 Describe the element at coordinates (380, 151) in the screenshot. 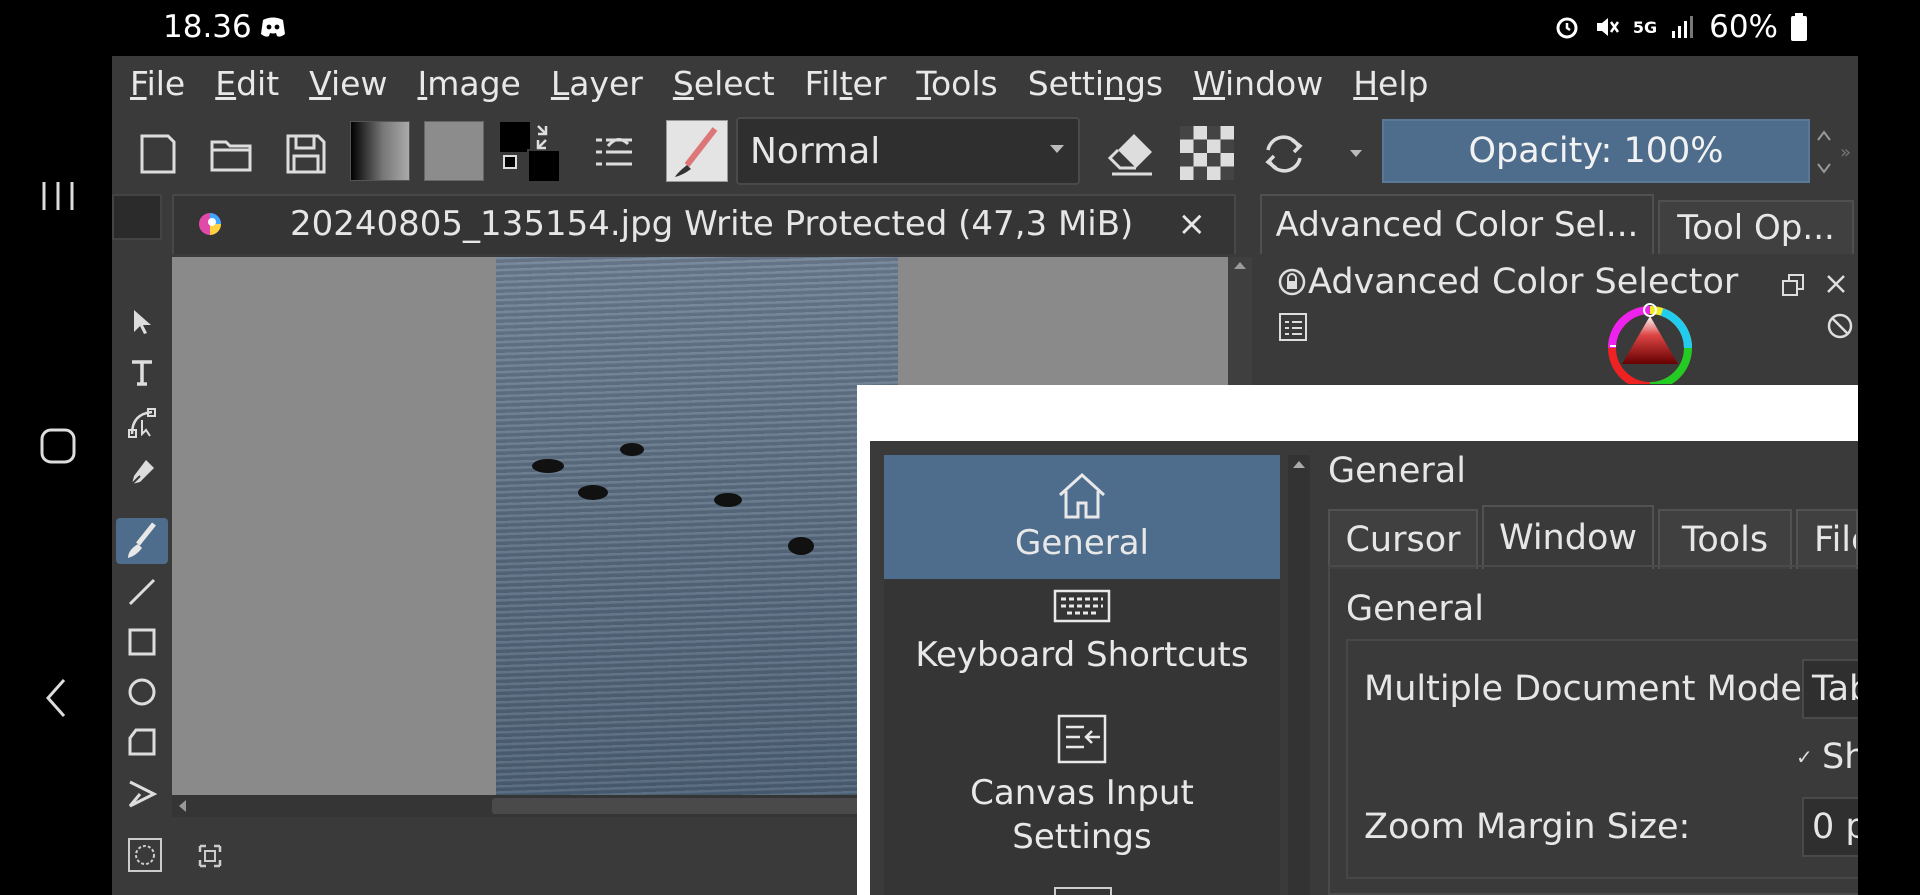

I see `gradient-preset-icon` at that location.